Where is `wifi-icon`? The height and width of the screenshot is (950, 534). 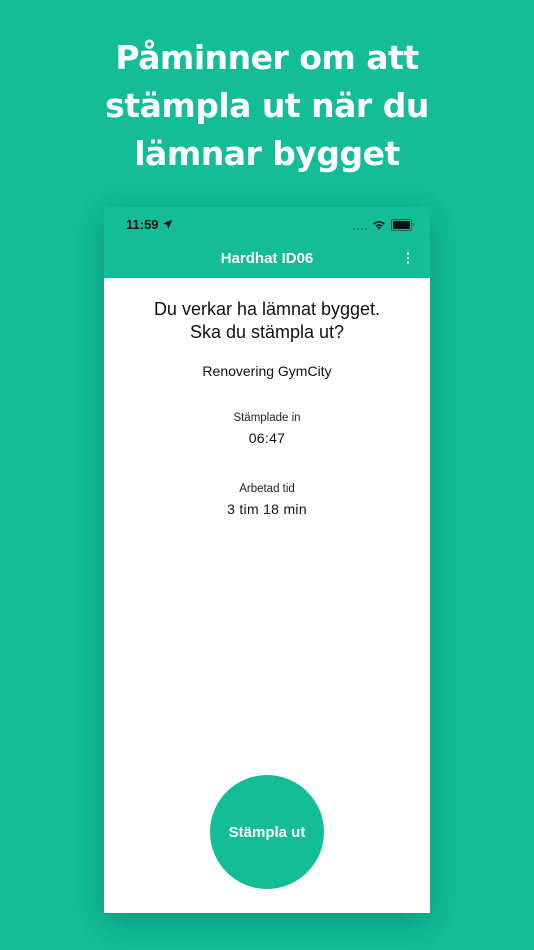 wifi-icon is located at coordinates (379, 225).